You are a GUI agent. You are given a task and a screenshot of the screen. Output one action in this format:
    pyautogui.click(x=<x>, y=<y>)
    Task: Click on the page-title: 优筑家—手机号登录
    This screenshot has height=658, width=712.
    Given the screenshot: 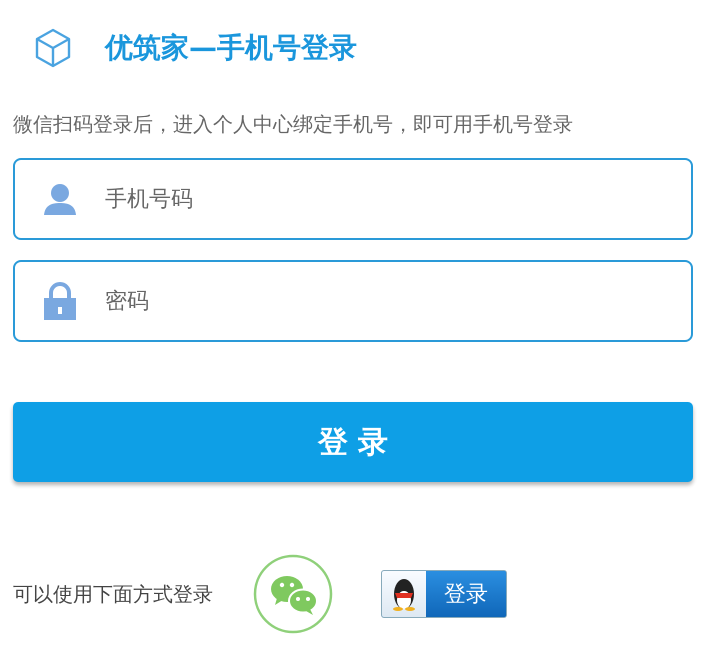 What is the action you would take?
    pyautogui.click(x=231, y=48)
    